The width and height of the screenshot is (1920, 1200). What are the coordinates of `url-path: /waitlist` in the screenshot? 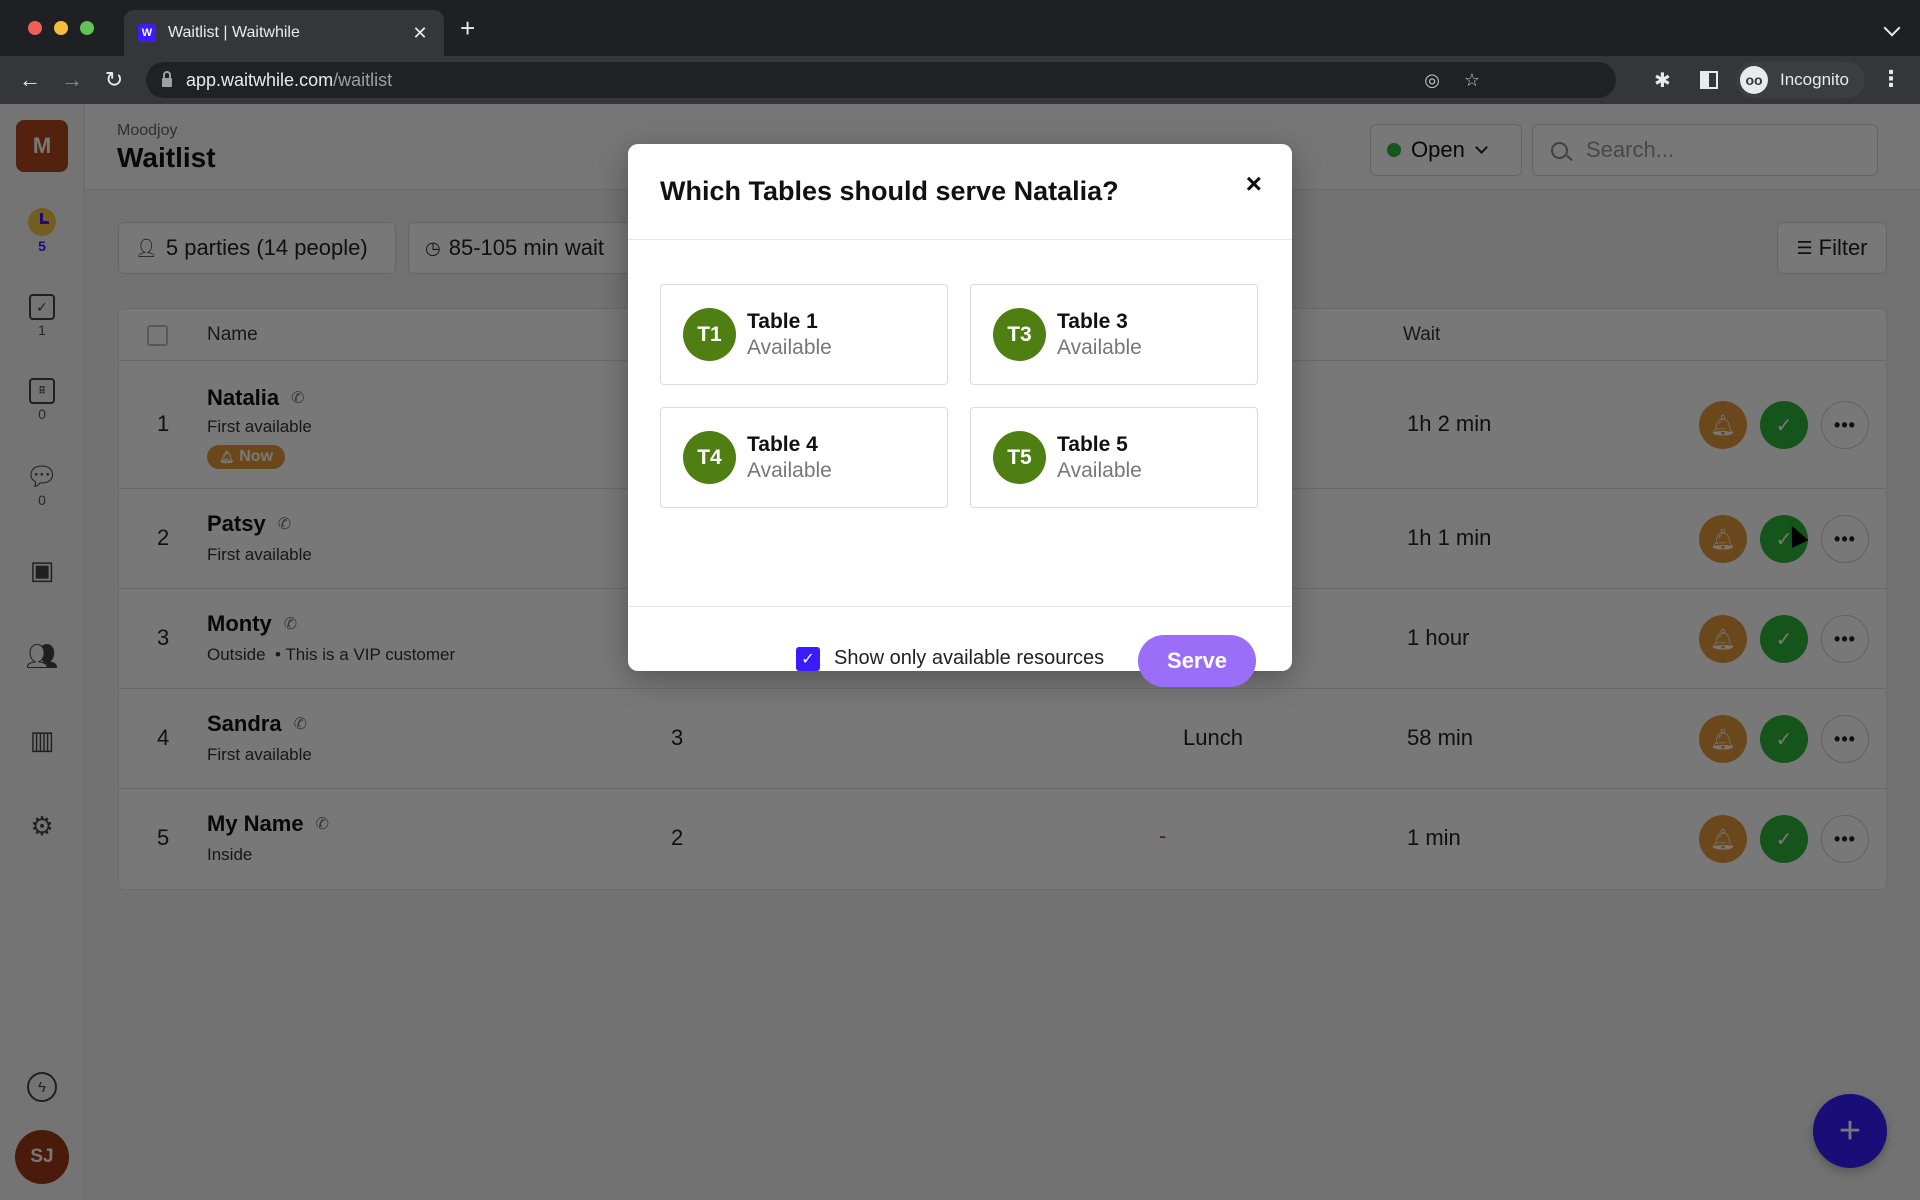 It's located at (363, 79).